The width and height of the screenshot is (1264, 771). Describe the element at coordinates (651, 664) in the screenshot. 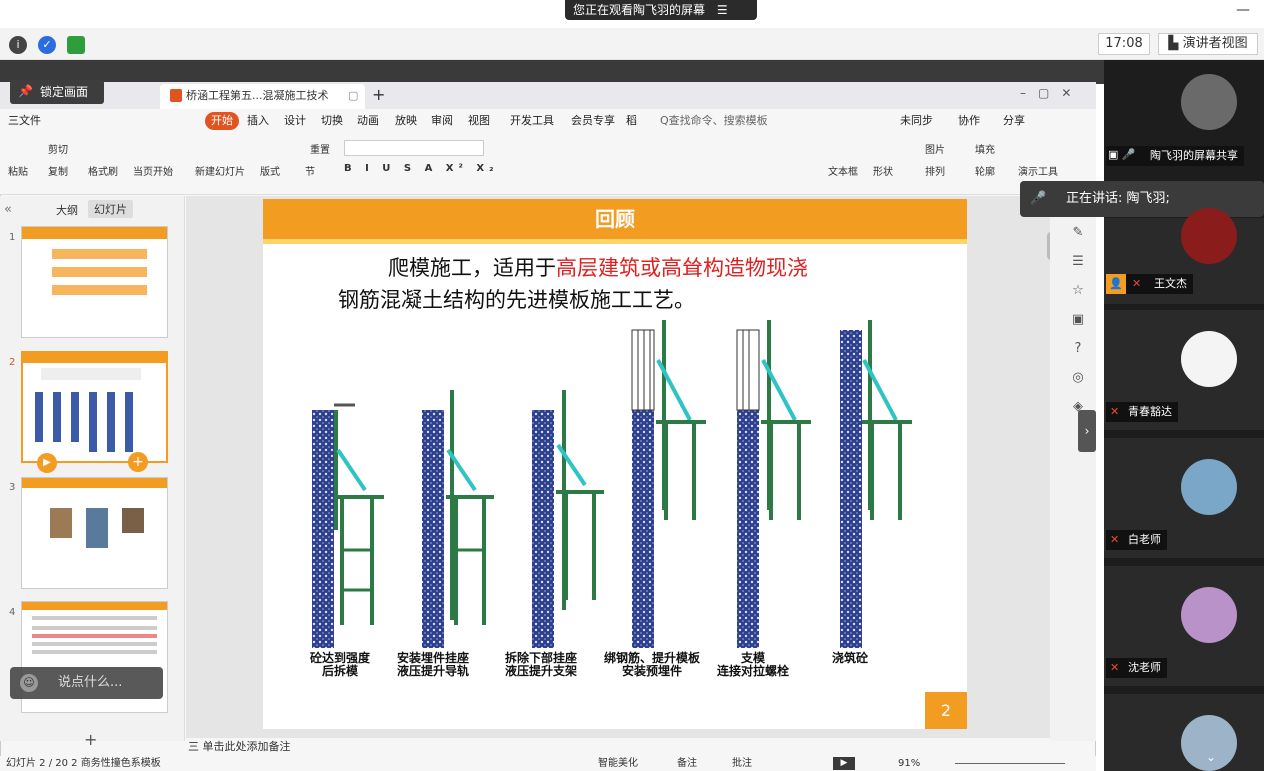

I see `caption-4: 绑钢筋、提升模板 安装预埋件` at that location.